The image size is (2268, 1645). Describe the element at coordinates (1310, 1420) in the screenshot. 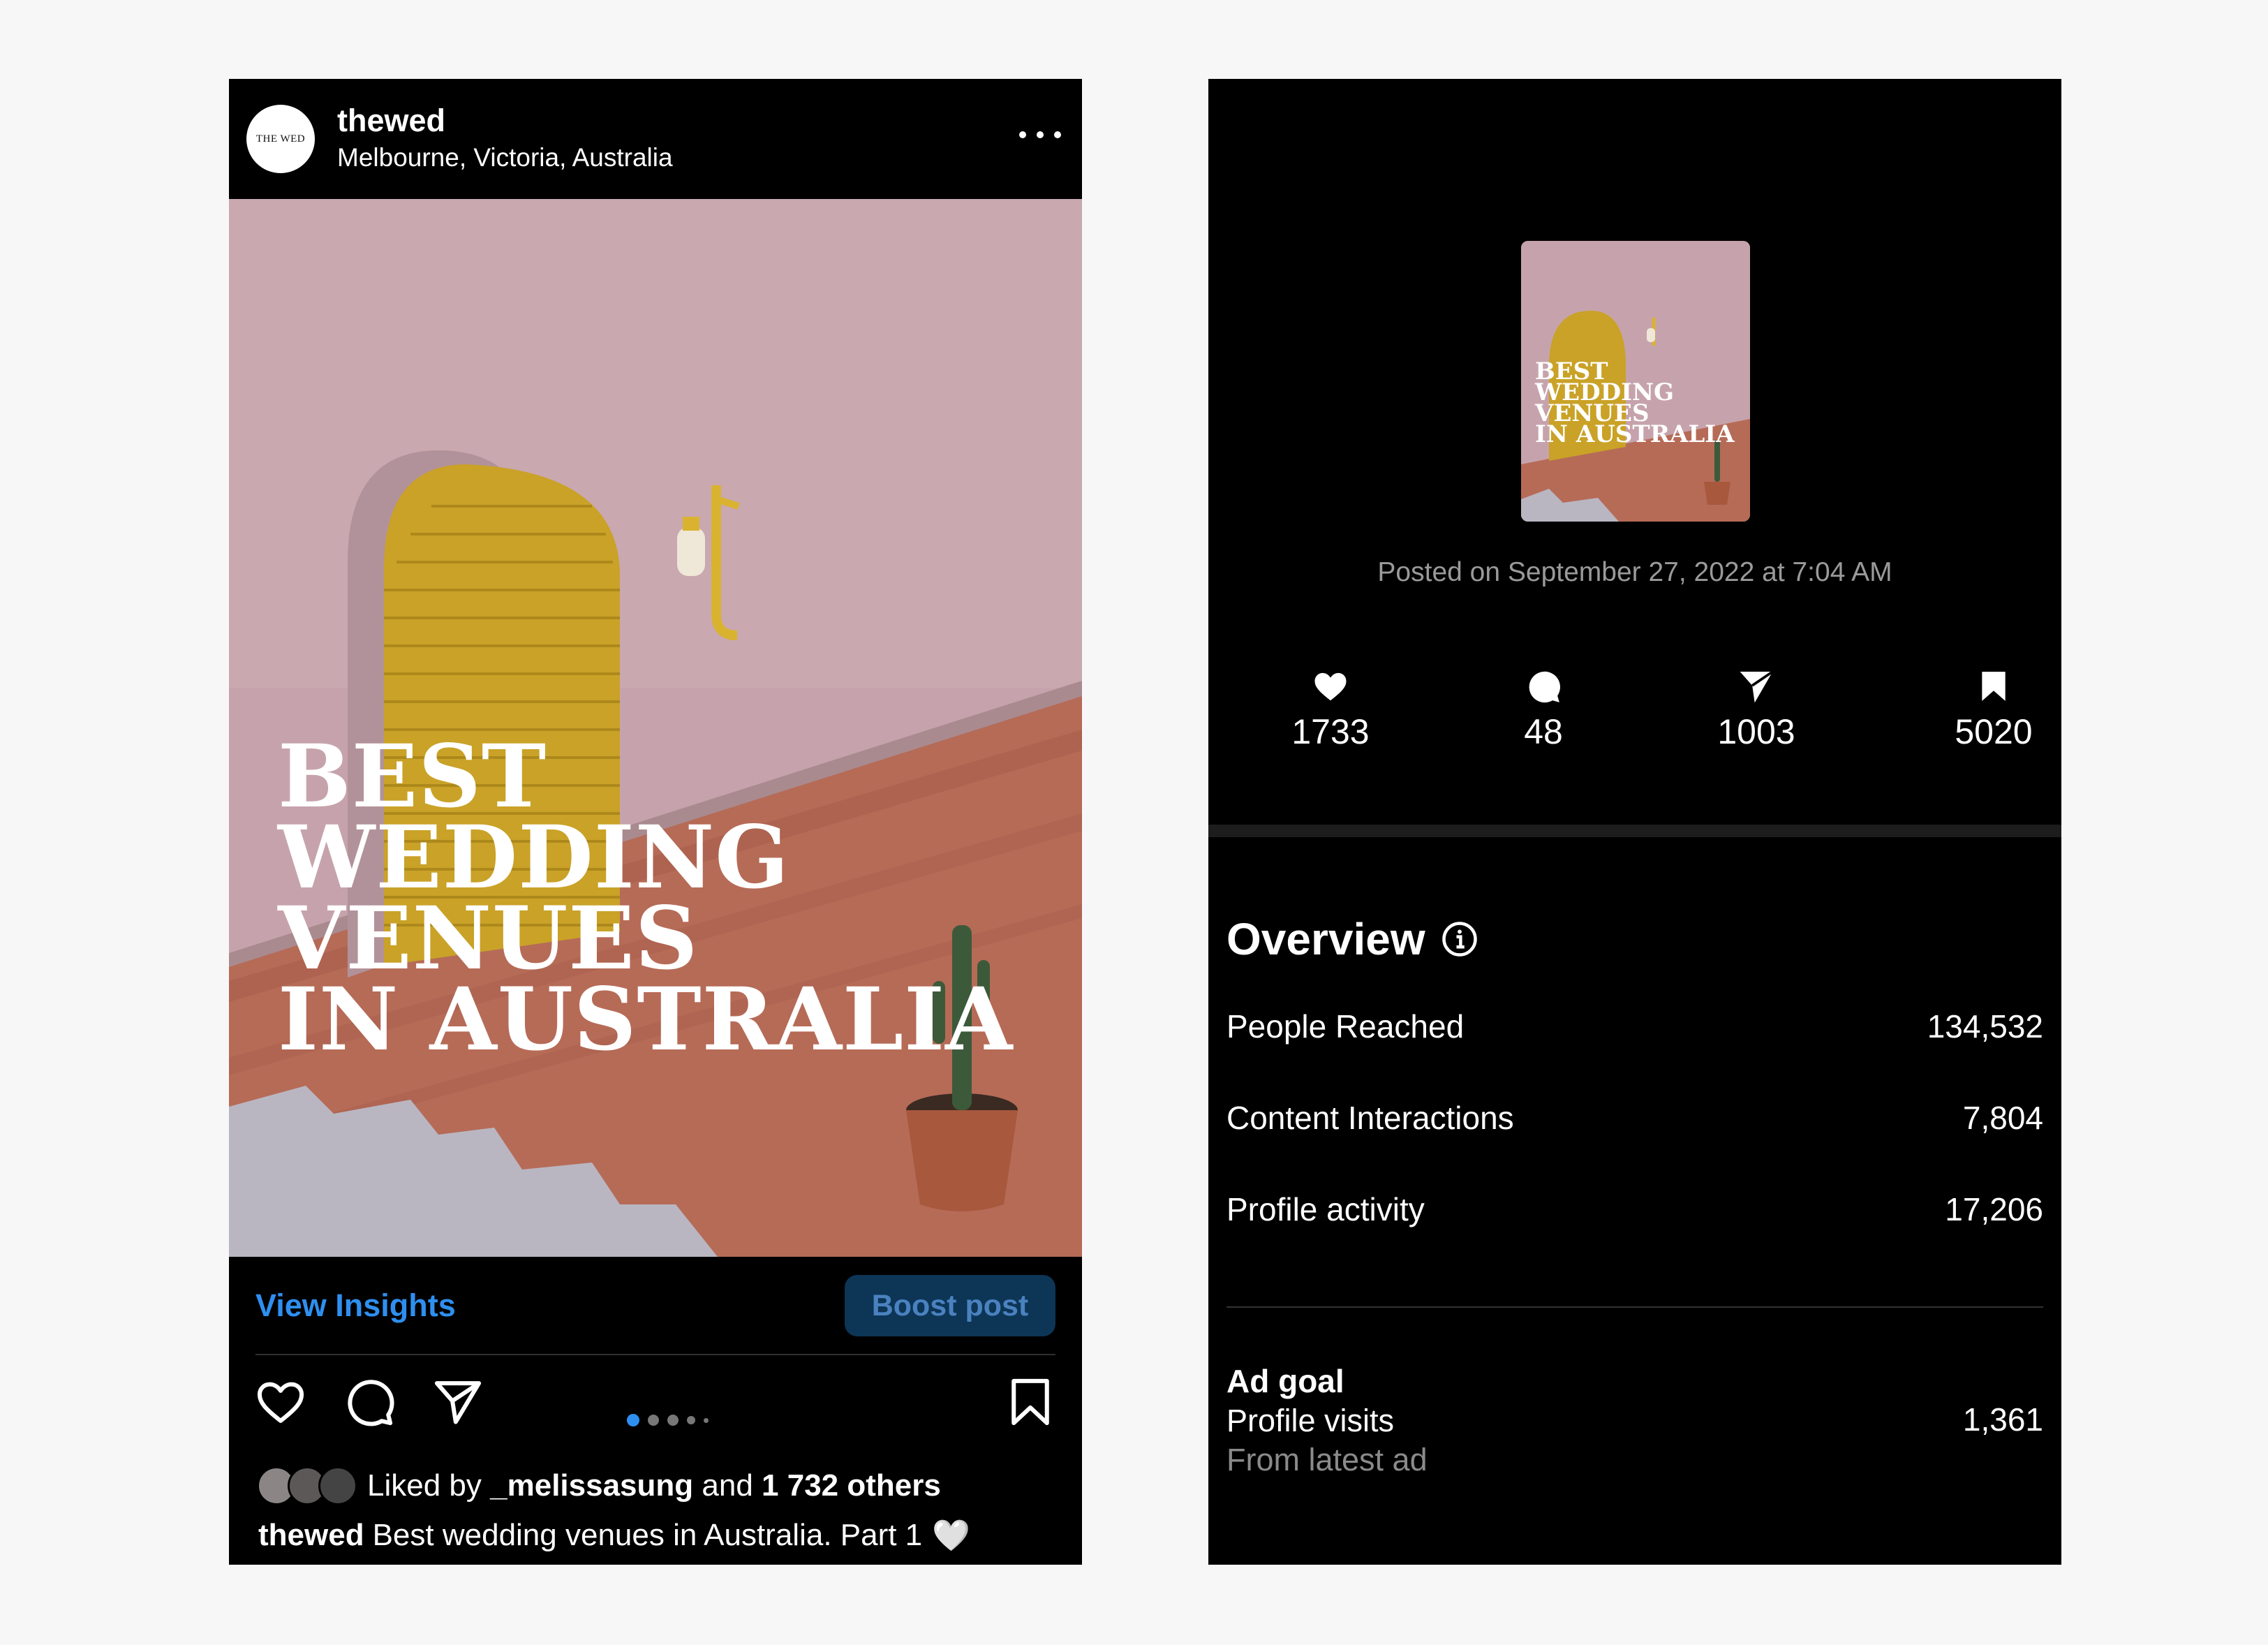

I see `ad-goal-label: Profile visits` at that location.